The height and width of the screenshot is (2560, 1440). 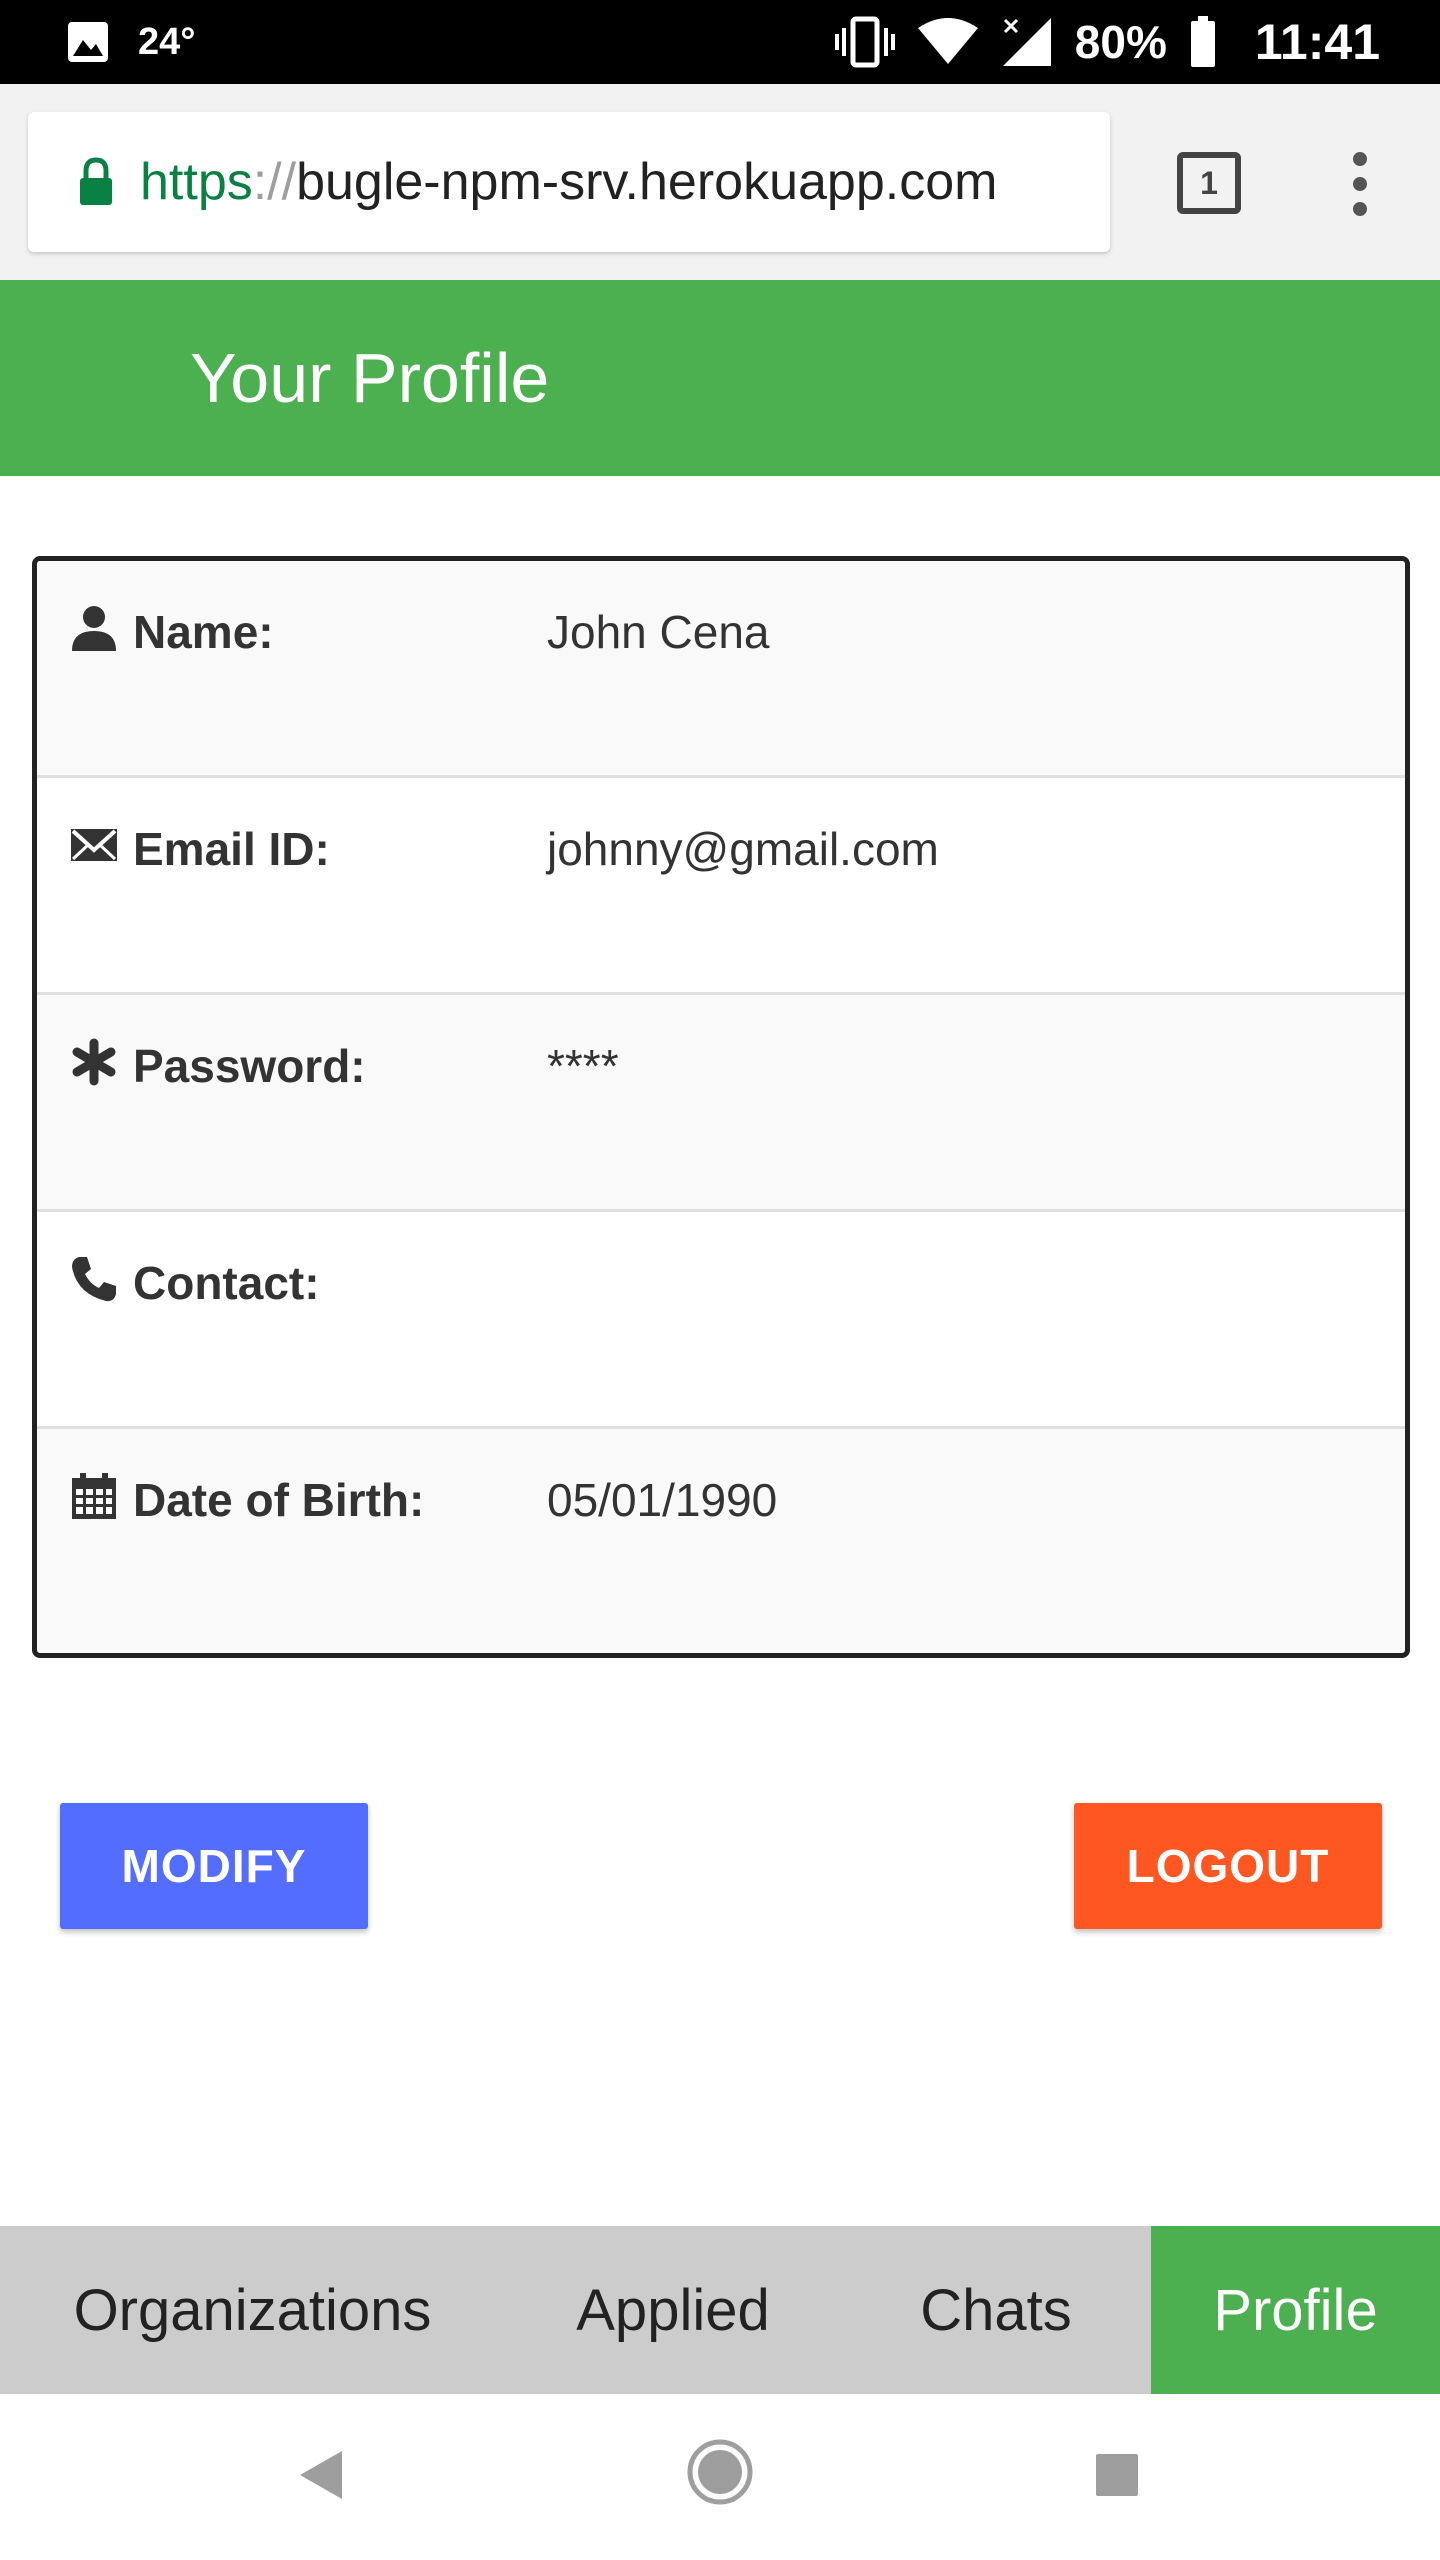 I want to click on url-host: bugle-npm-srv.herokuapp.com, so click(x=647, y=182).